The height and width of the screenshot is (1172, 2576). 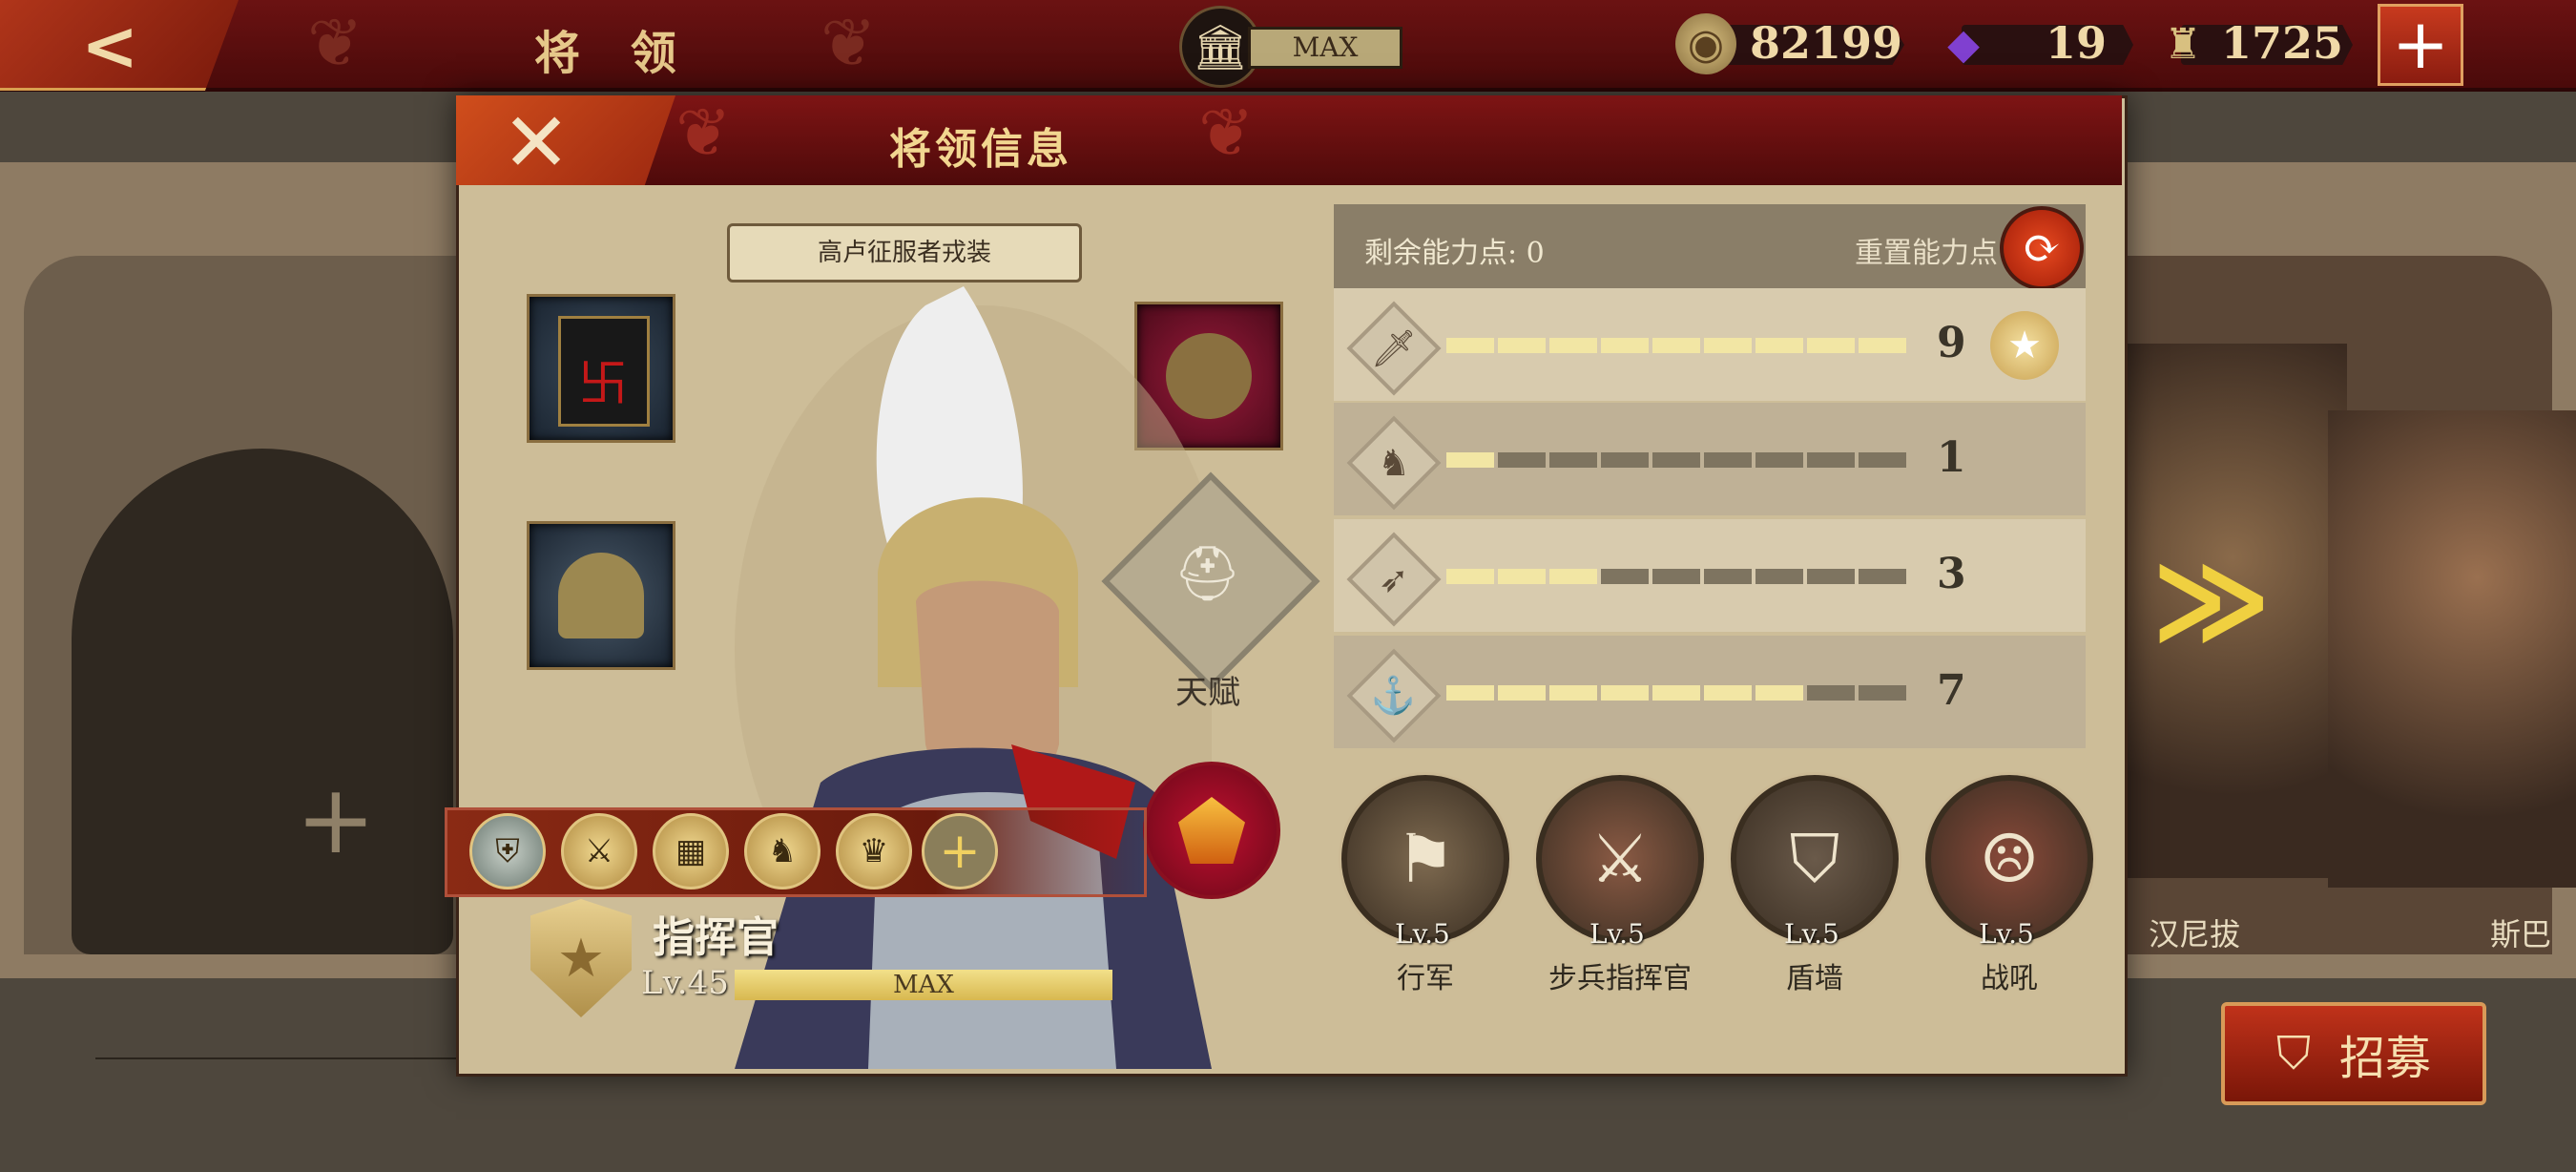 What do you see at coordinates (1814, 978) in the screenshot?
I see `skill-name: 盾墙` at bounding box center [1814, 978].